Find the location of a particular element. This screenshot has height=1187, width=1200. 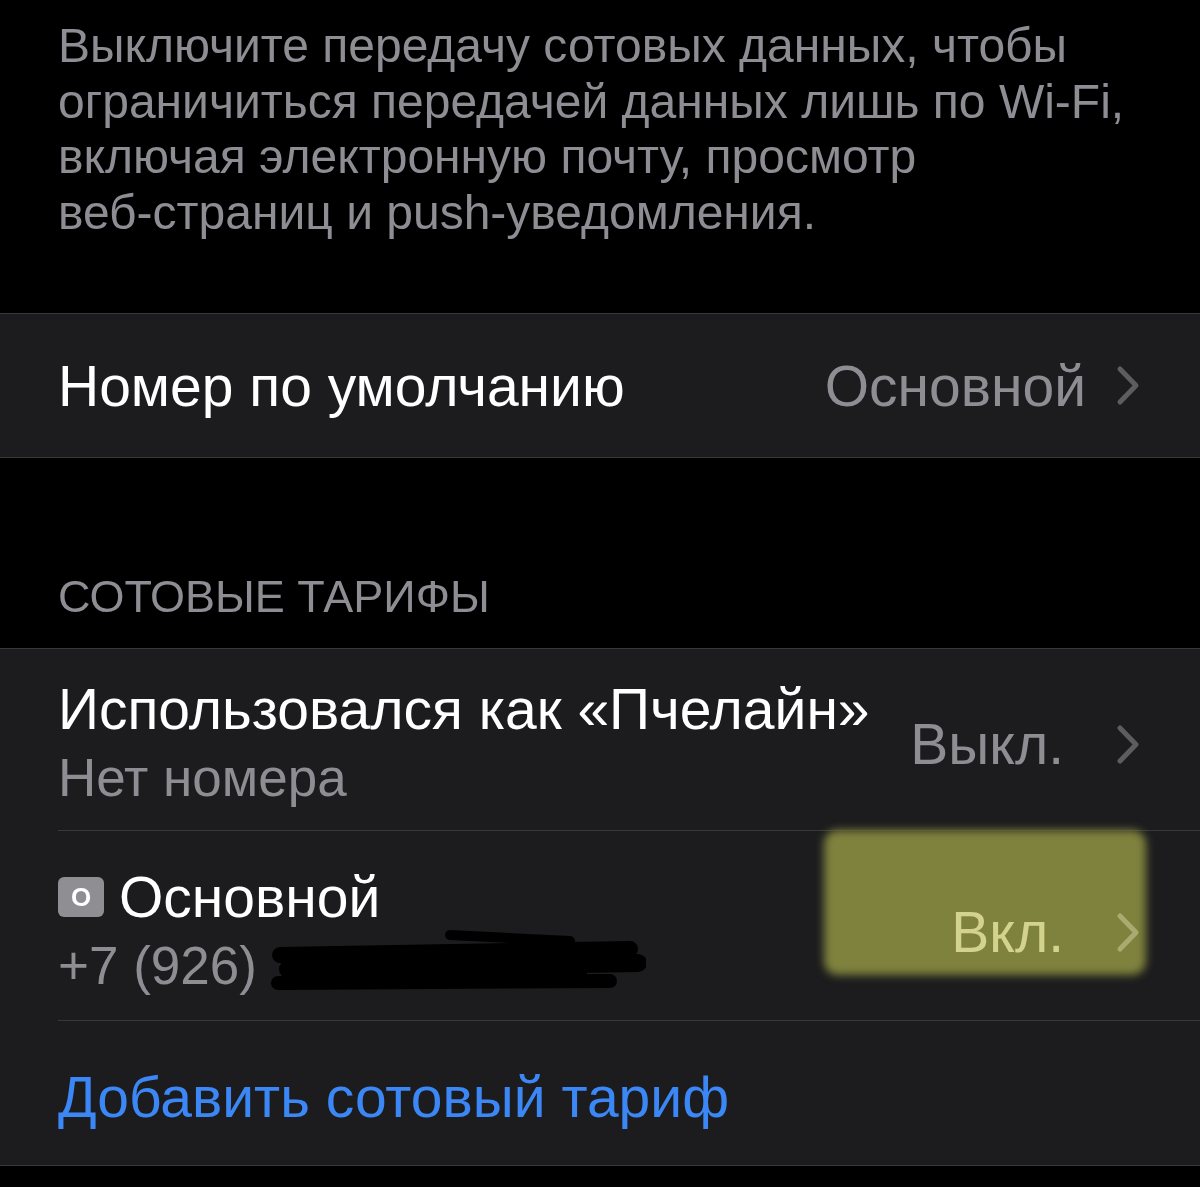

plan-status: Вкл. is located at coordinates (1007, 932).